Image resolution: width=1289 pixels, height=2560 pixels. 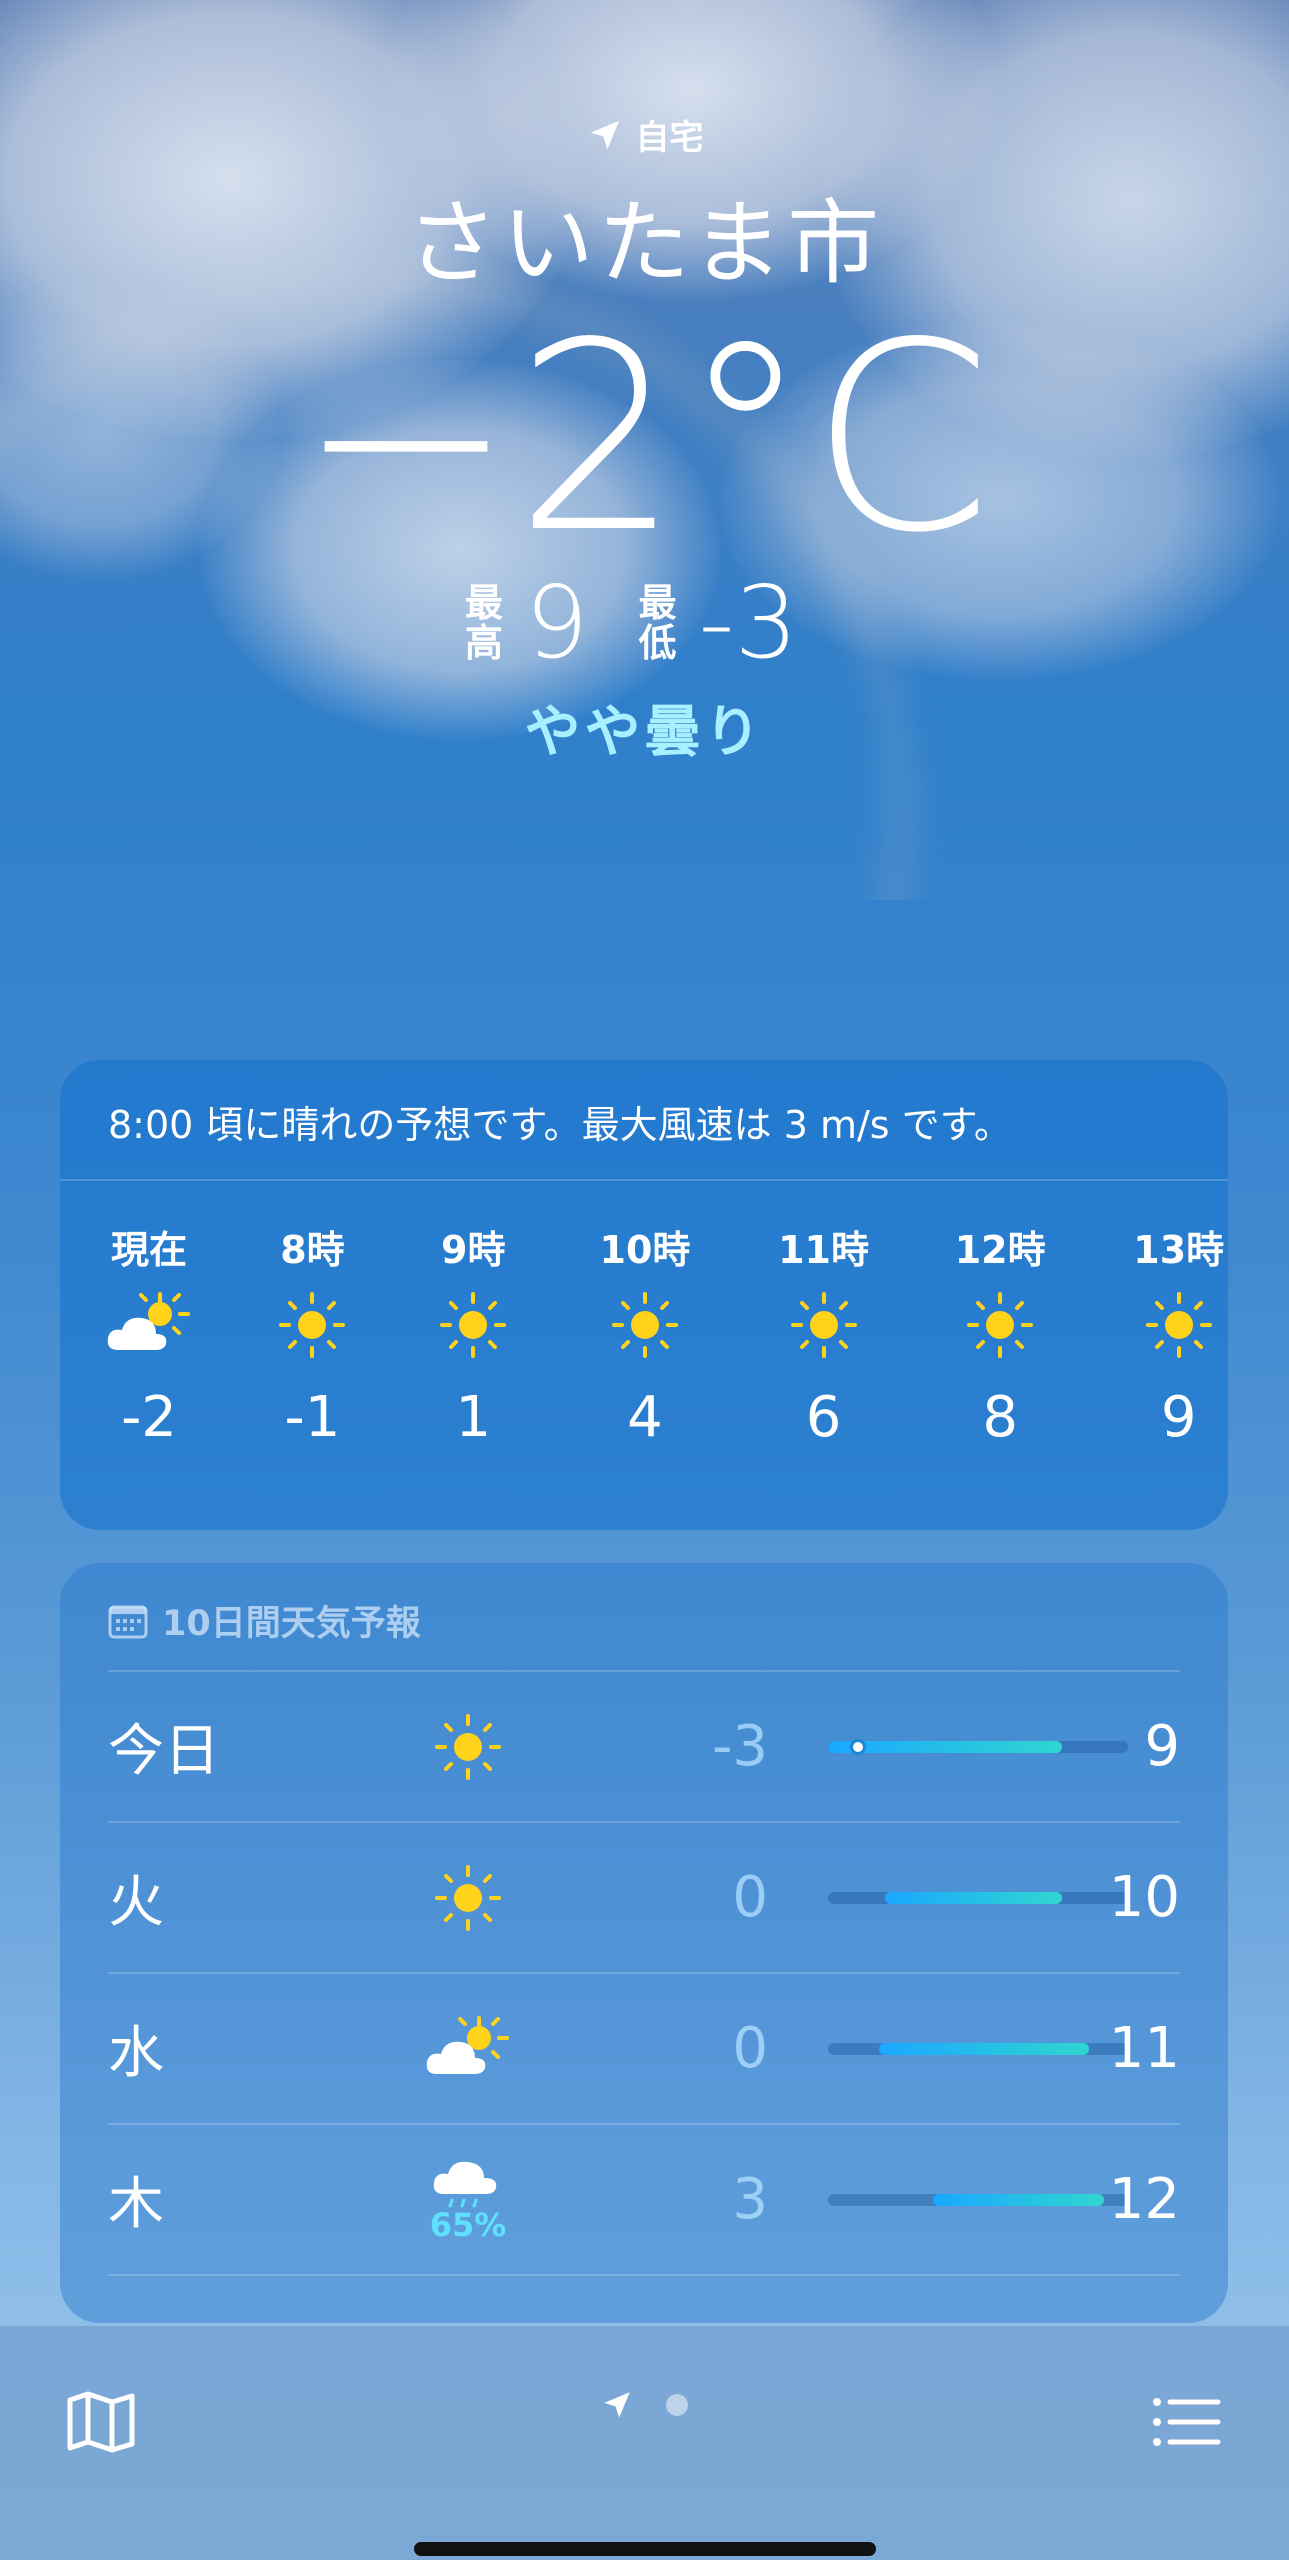 I want to click on hourly-list: 現在 -2 8時 -1 9時 1 10時 4 11時 6 12時 8 13時 9, so click(x=644, y=1315).